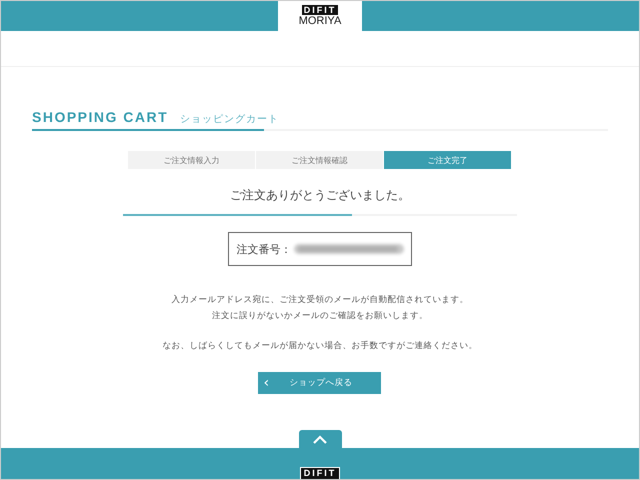 The image size is (640, 480). Describe the element at coordinates (264, 249) in the screenshot. I see `order-number-label: 注文番号：` at that location.